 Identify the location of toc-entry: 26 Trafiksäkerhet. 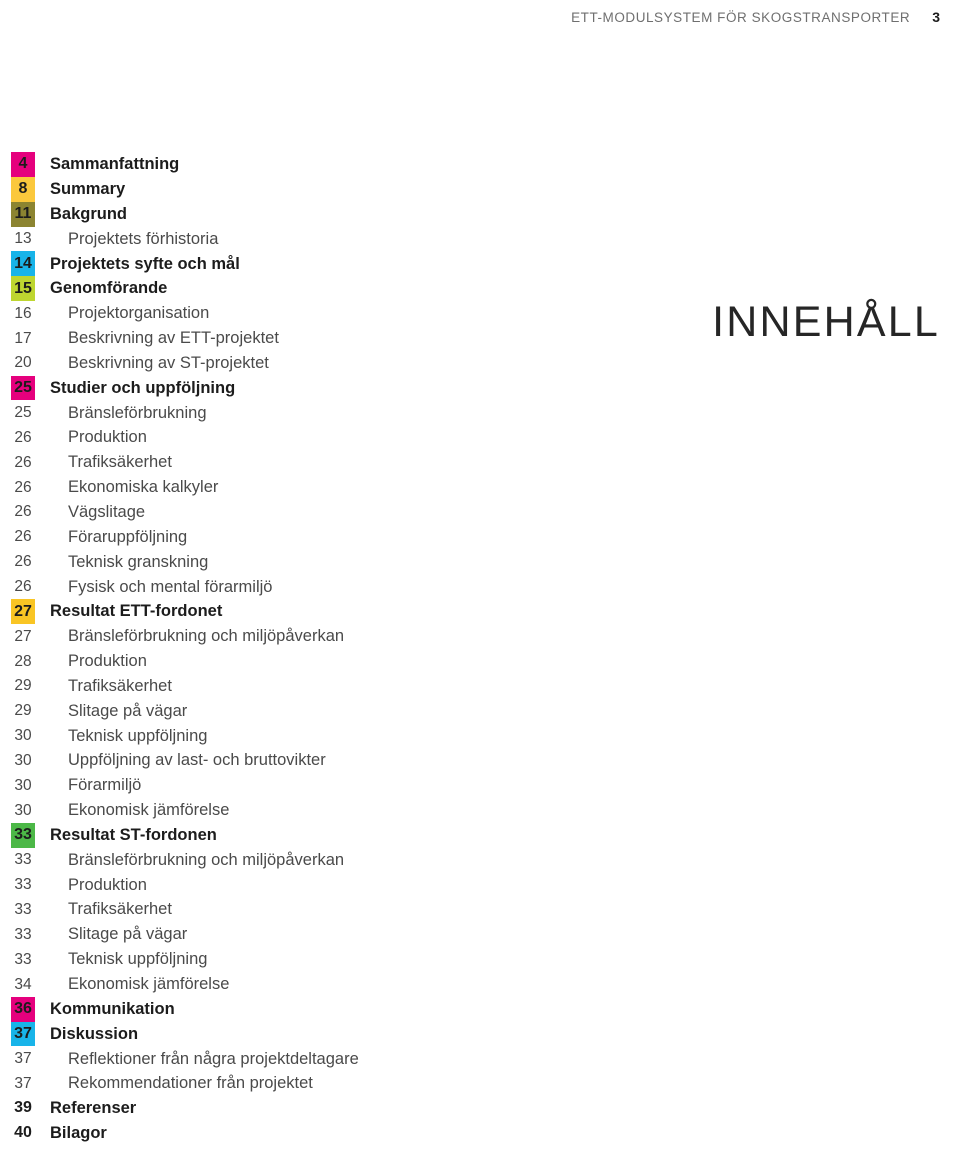
(300, 462).